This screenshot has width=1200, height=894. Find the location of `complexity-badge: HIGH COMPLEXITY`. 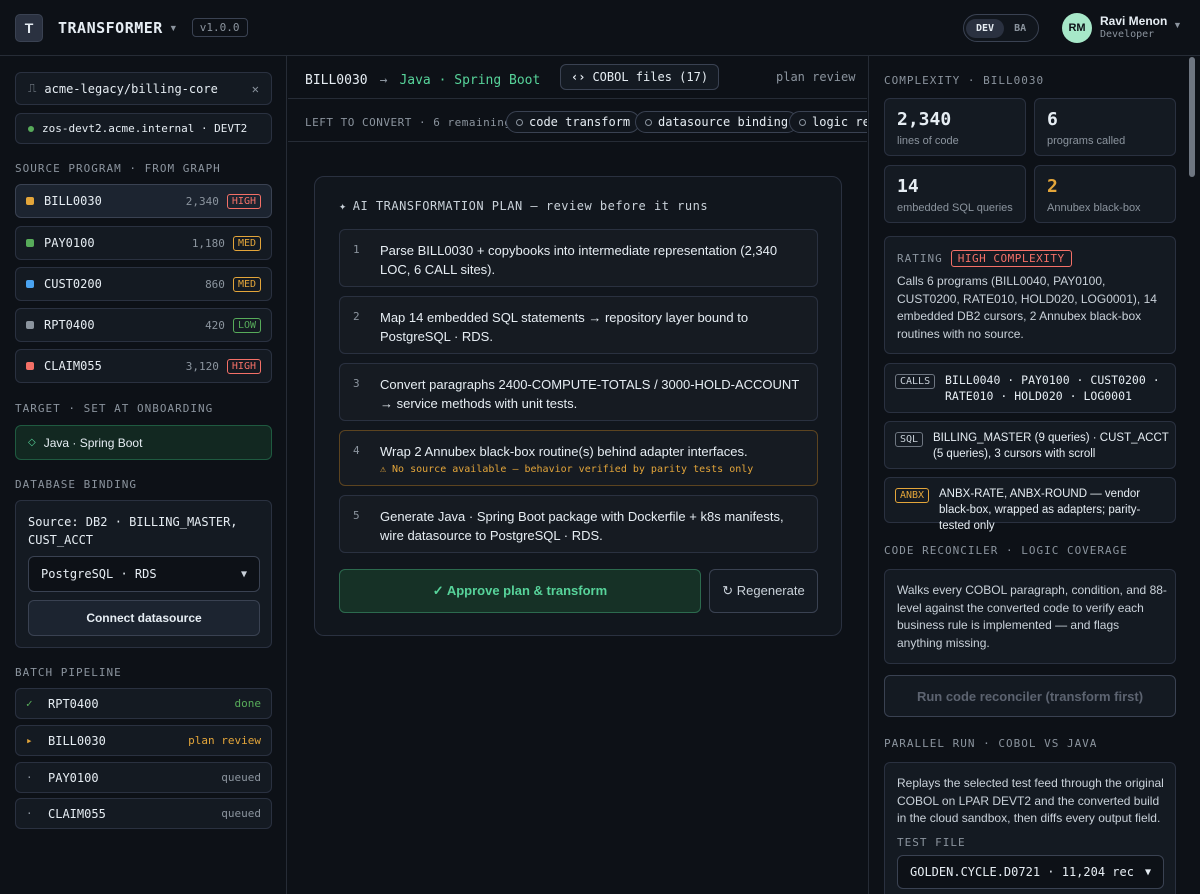

complexity-badge: HIGH COMPLEXITY is located at coordinates (1011, 258).